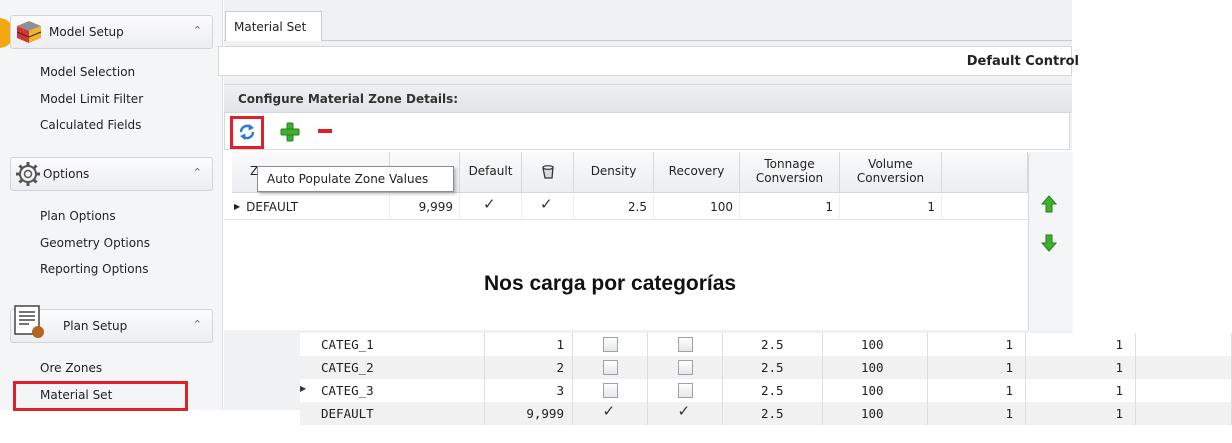 The width and height of the screenshot is (1232, 443). I want to click on code-cell: 9,999, so click(529, 413).